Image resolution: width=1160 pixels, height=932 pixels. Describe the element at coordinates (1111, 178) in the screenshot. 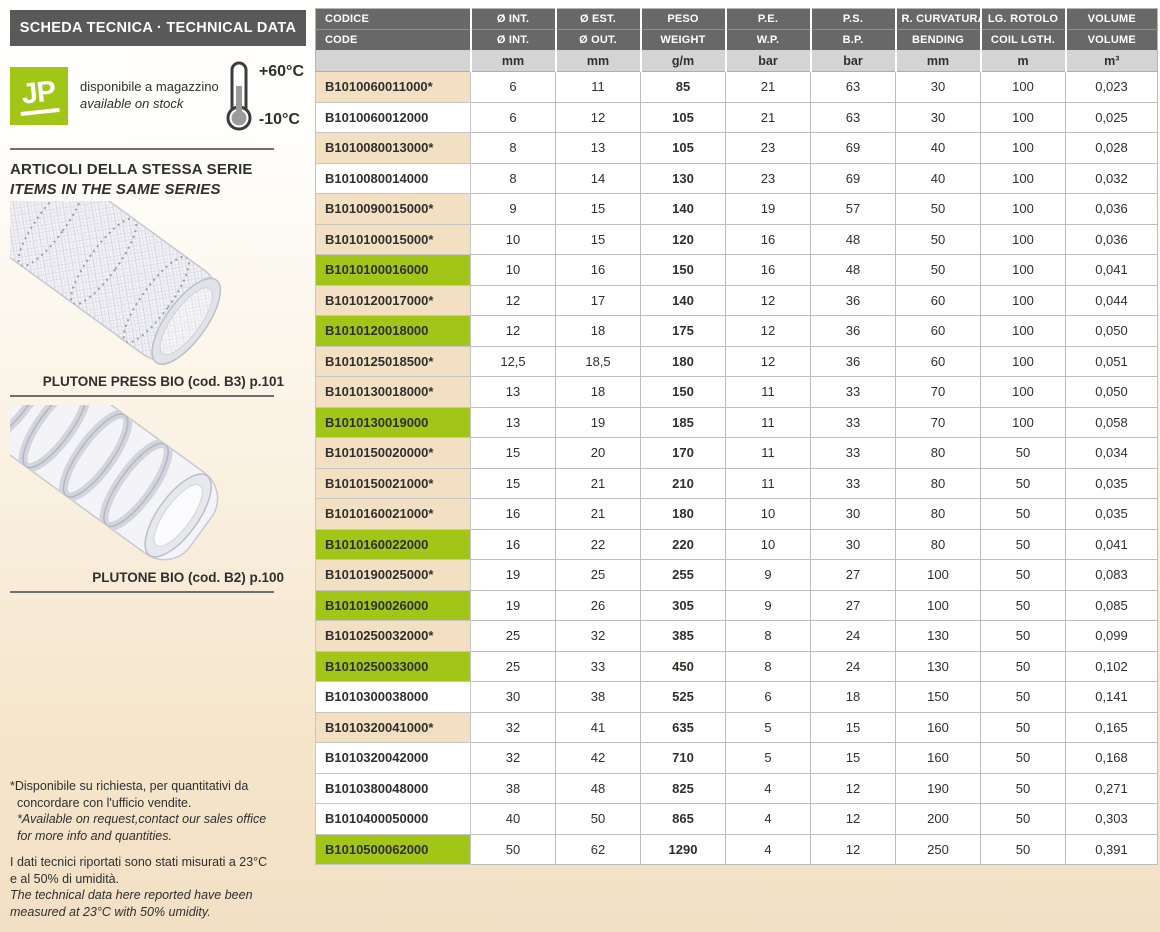

I see `cell-volume: 0,032` at that location.